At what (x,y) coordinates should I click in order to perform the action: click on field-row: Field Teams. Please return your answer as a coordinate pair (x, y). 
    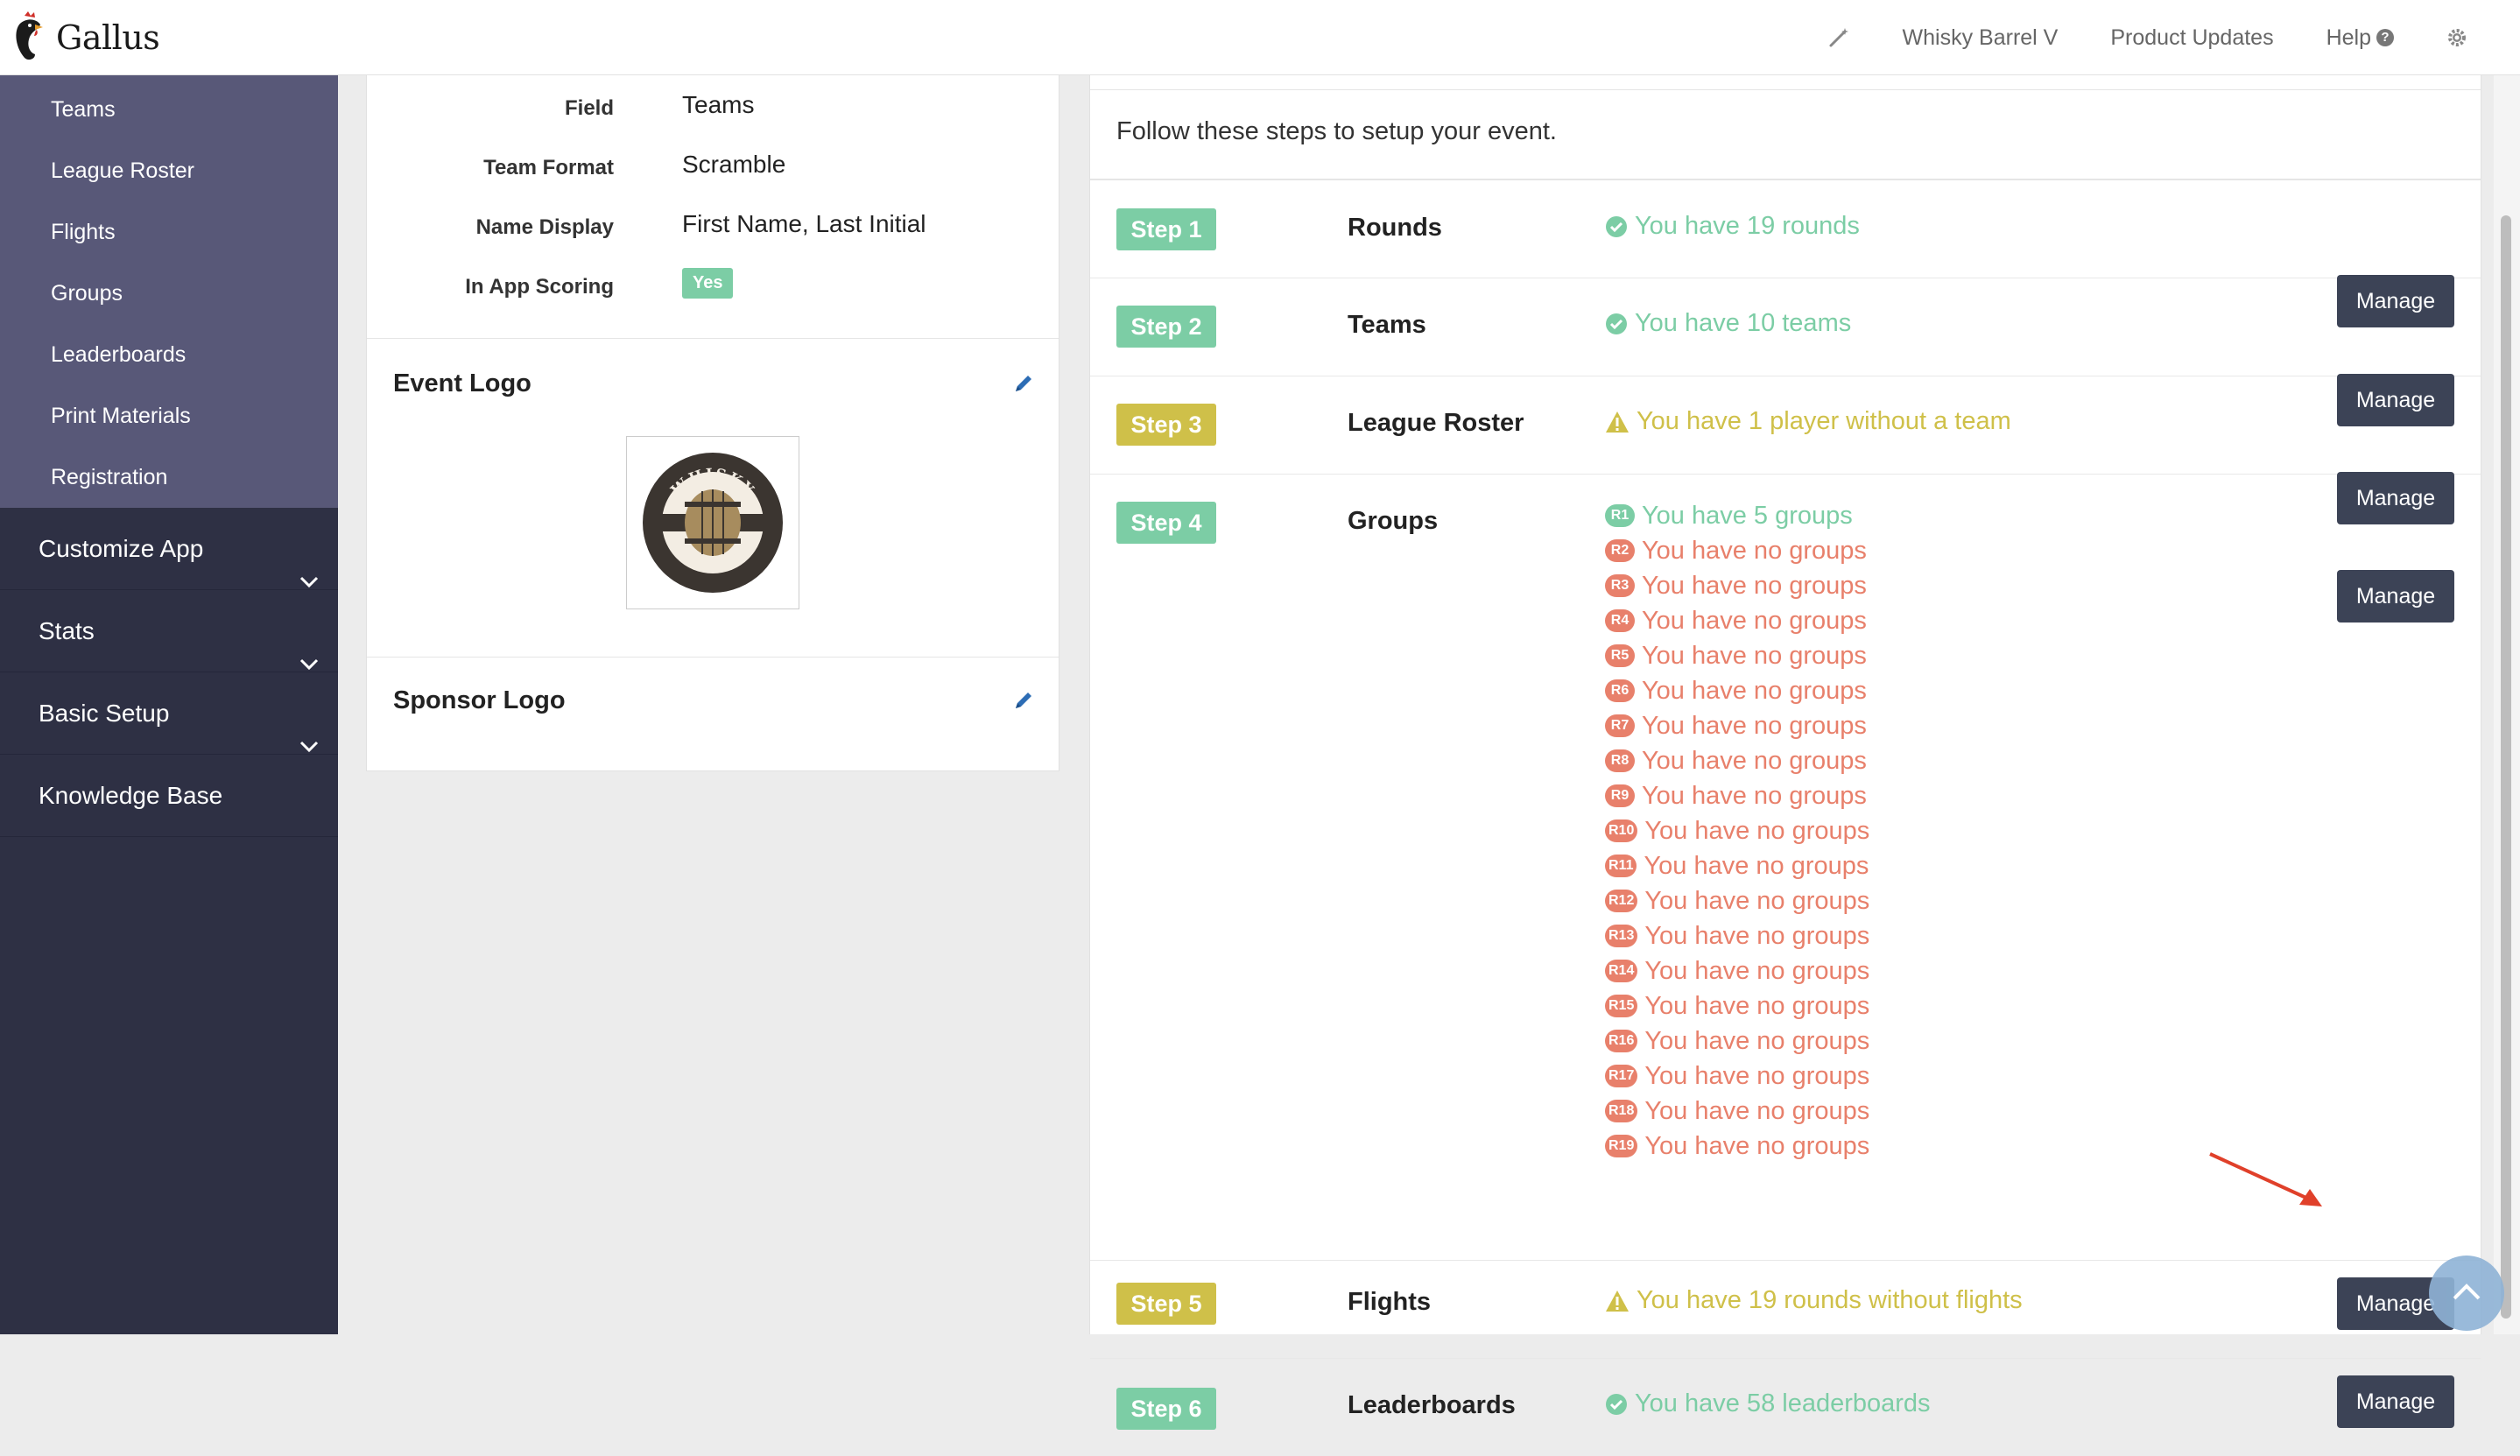
    Looking at the image, I should click on (713, 106).